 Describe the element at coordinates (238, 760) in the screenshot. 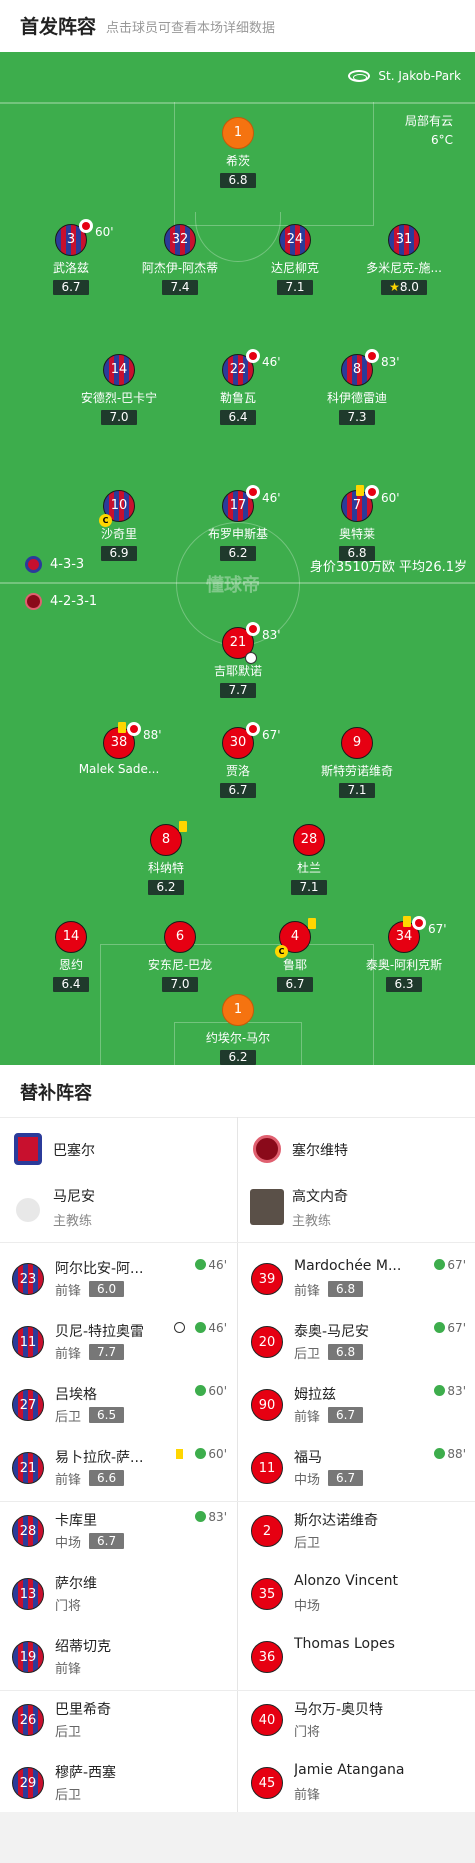

I see `away-player: 30 67' 贾洛 6.7` at that location.